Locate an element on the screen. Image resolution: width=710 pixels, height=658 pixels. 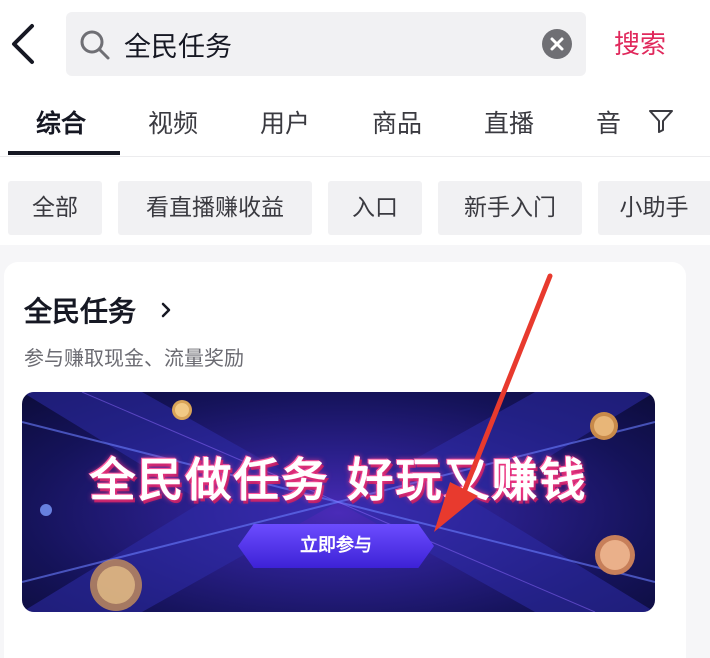
search-header: 搜索 is located at coordinates (355, 46).